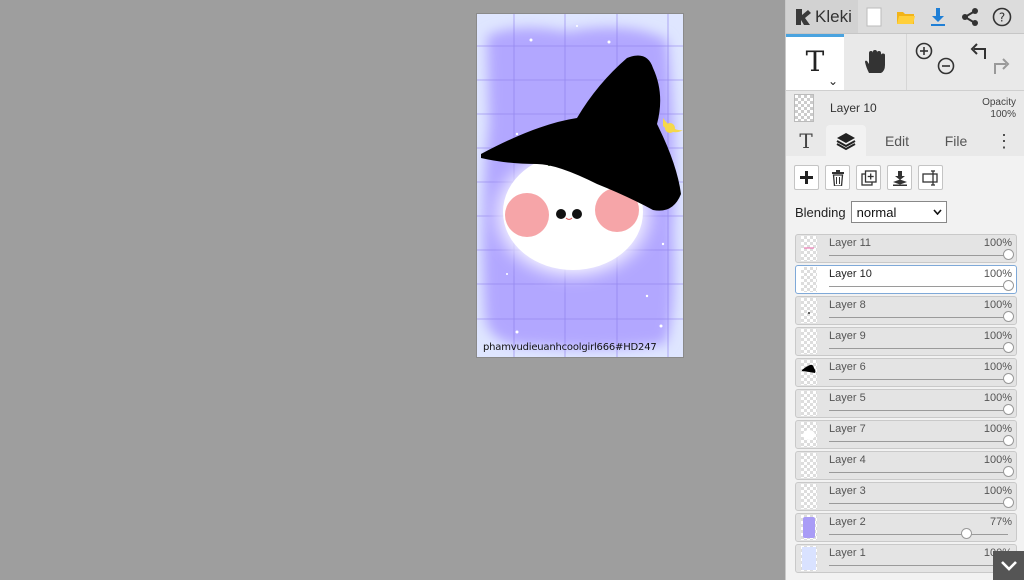 Image resolution: width=1024 pixels, height=580 pixels. I want to click on layer-row: Layer 3 100%, so click(906, 496).